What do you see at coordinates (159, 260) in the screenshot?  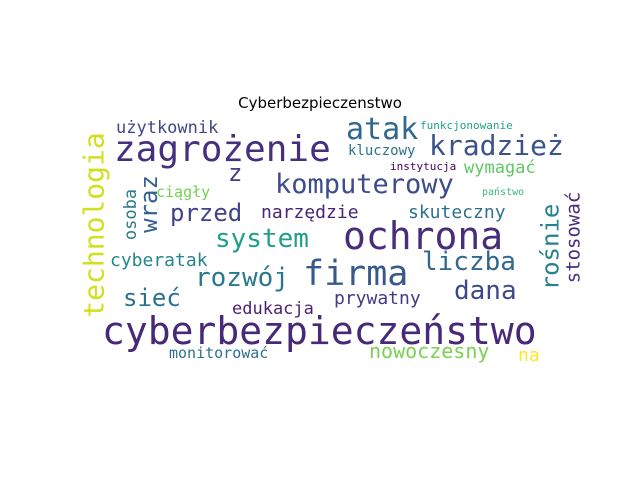 I see `word-cyberatak: cyberatak` at bounding box center [159, 260].